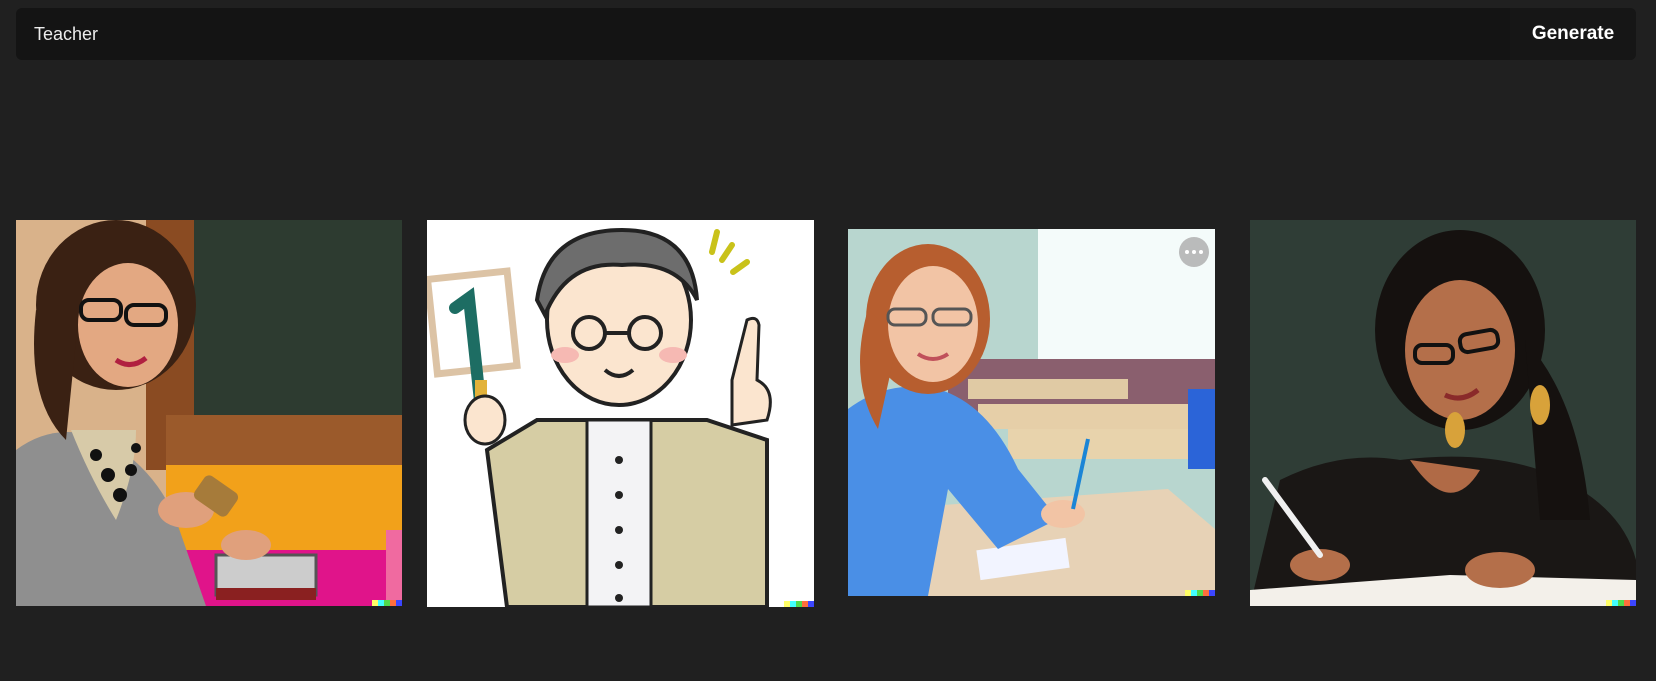 This screenshot has width=1656, height=681. Describe the element at coordinates (761, 34) in the screenshot. I see `prompt-input` at that location.